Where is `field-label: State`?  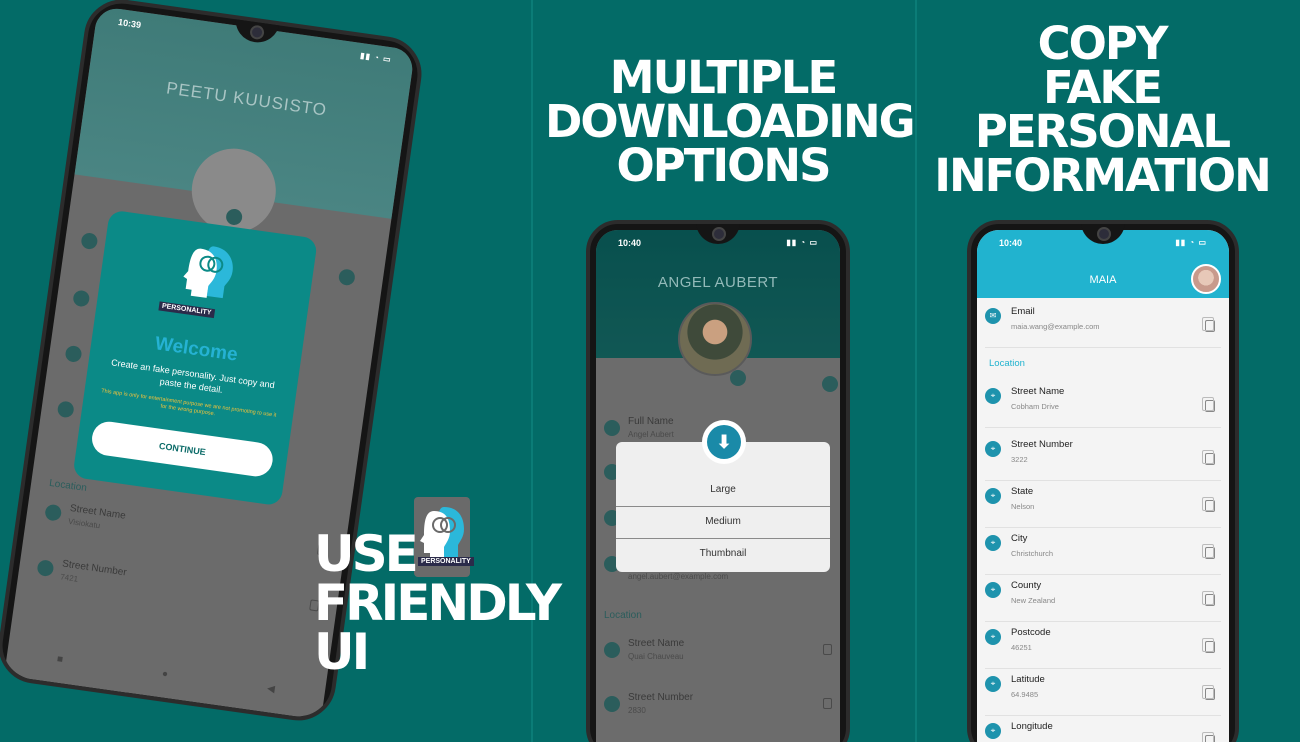 field-label: State is located at coordinates (1022, 491).